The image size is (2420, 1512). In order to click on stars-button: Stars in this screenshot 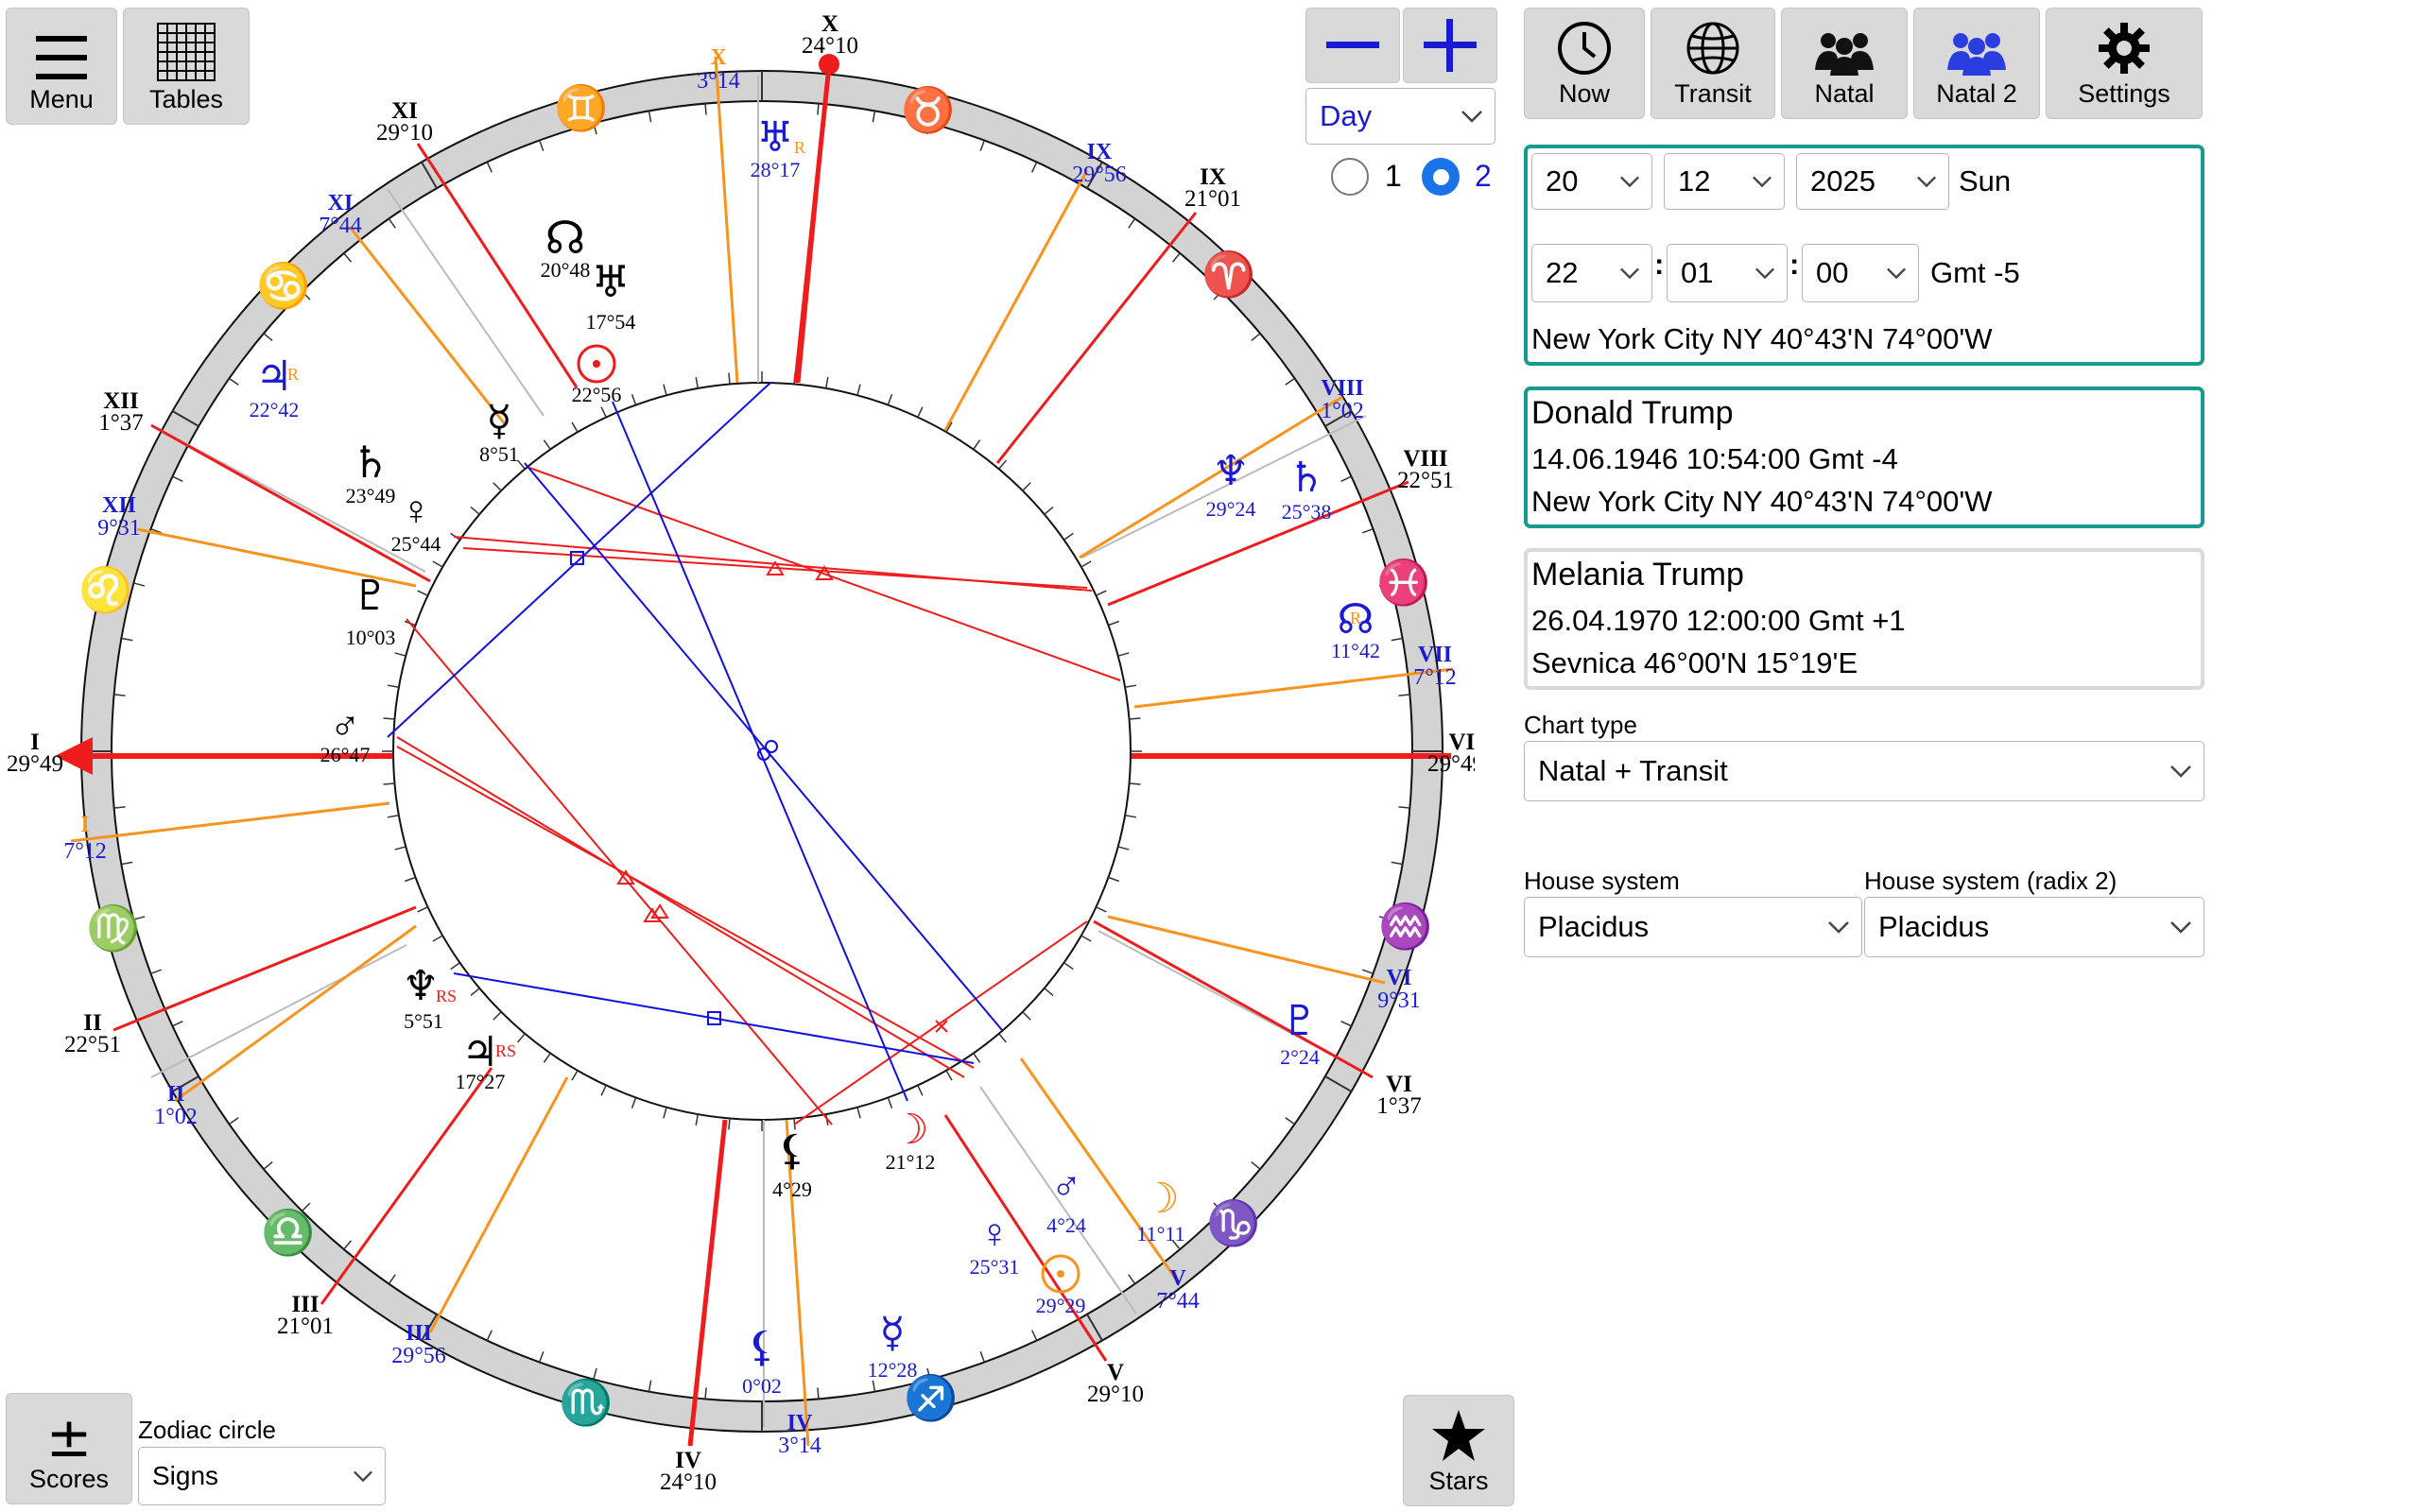, I will do `click(1459, 1450)`.